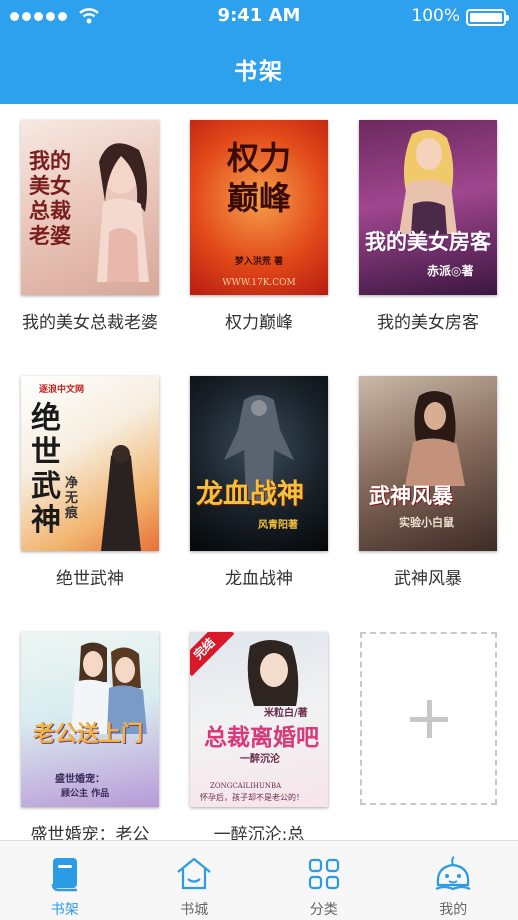 The height and width of the screenshot is (920, 518). Describe the element at coordinates (90, 463) in the screenshot. I see `book-cover: 逐浪中文网 绝世武神 净无痕` at that location.